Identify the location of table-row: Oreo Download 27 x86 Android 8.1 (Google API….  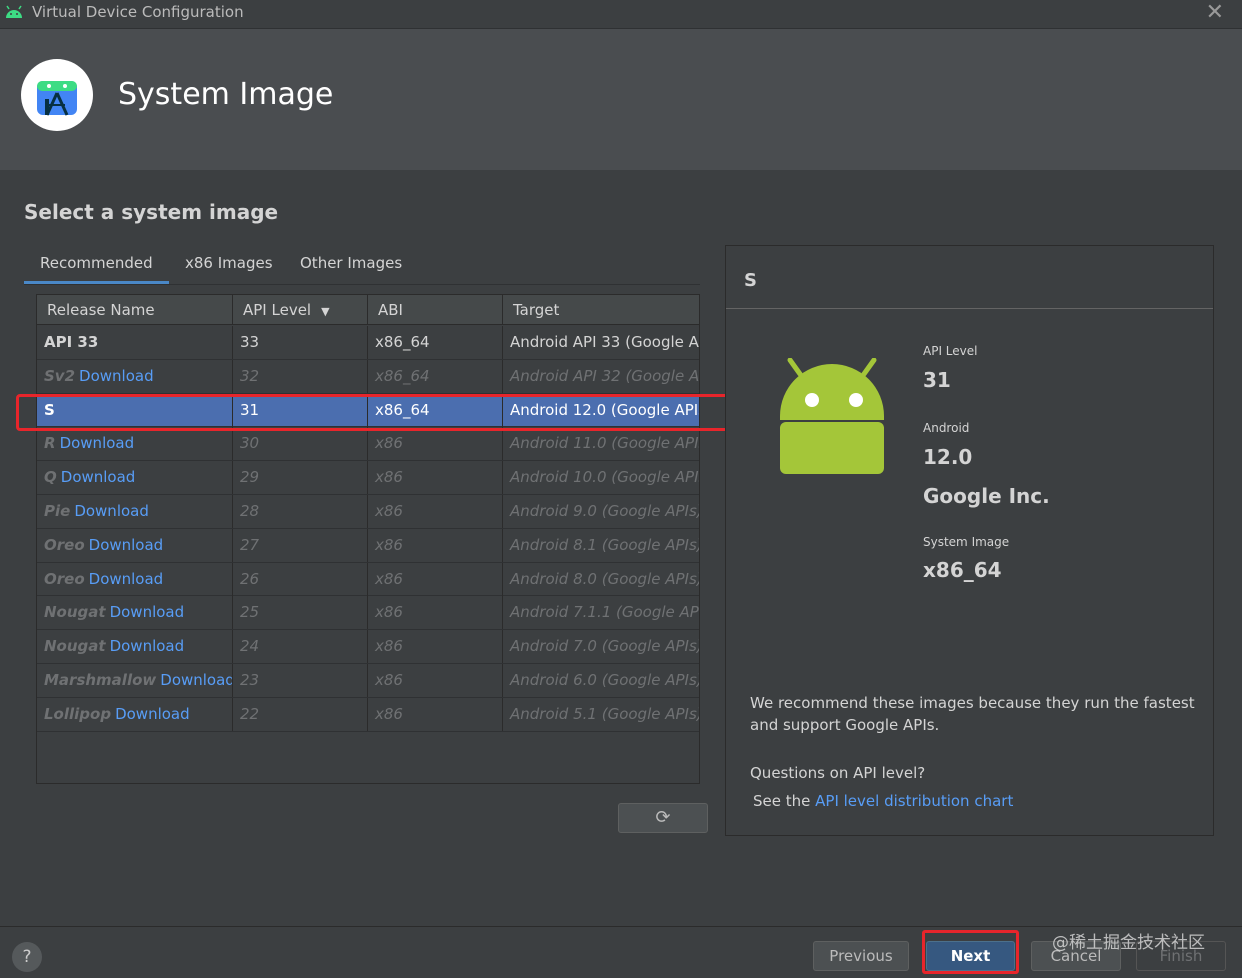
(368, 545).